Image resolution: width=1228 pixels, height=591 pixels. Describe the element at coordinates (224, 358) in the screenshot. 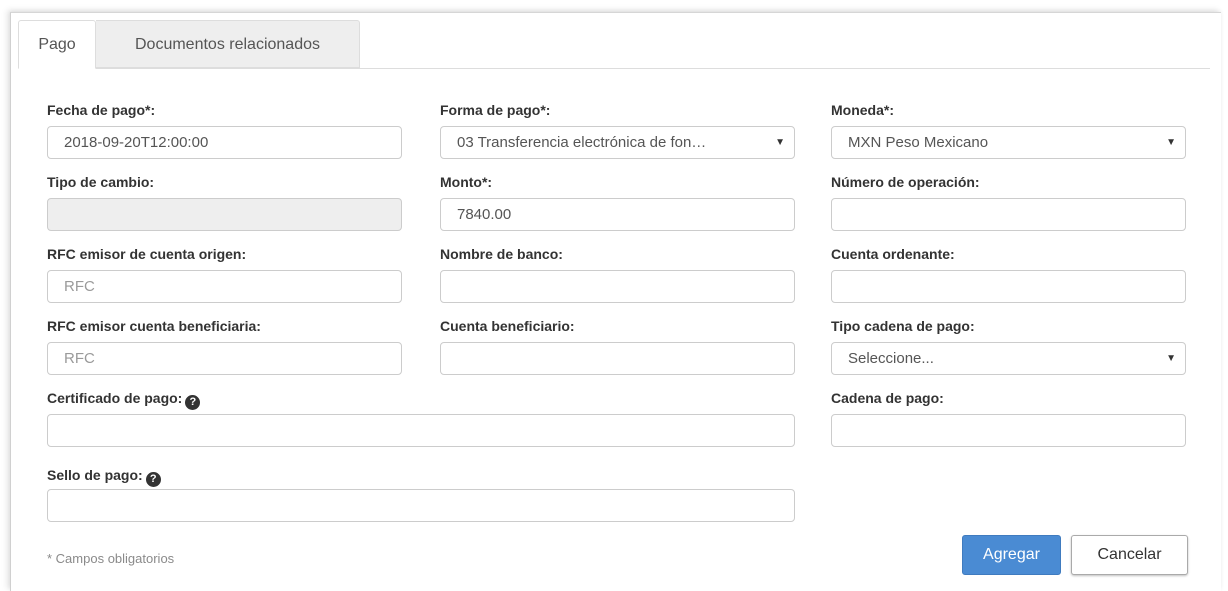

I see `rfc-beneficiaria-input: RFC` at that location.